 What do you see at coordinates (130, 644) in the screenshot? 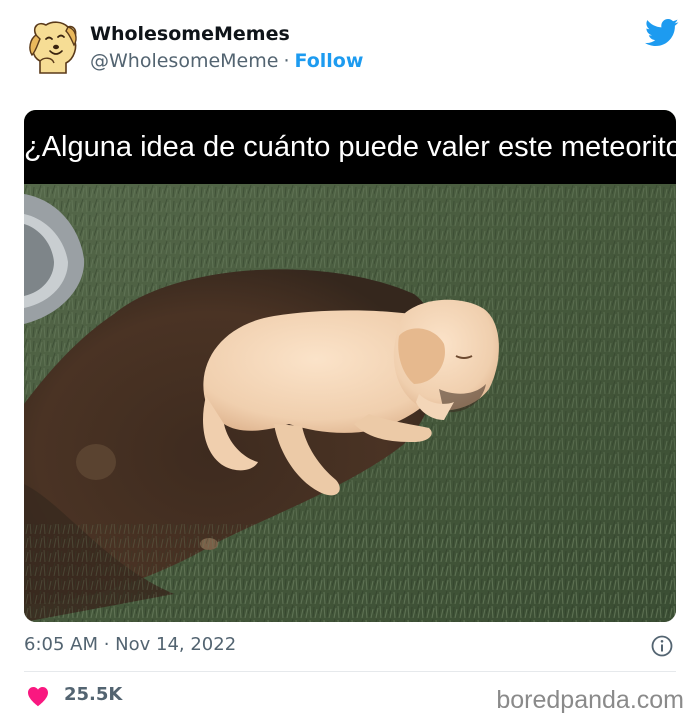
I see `tweet-timestamp: 6:05 AM · Nov 14, 2022` at bounding box center [130, 644].